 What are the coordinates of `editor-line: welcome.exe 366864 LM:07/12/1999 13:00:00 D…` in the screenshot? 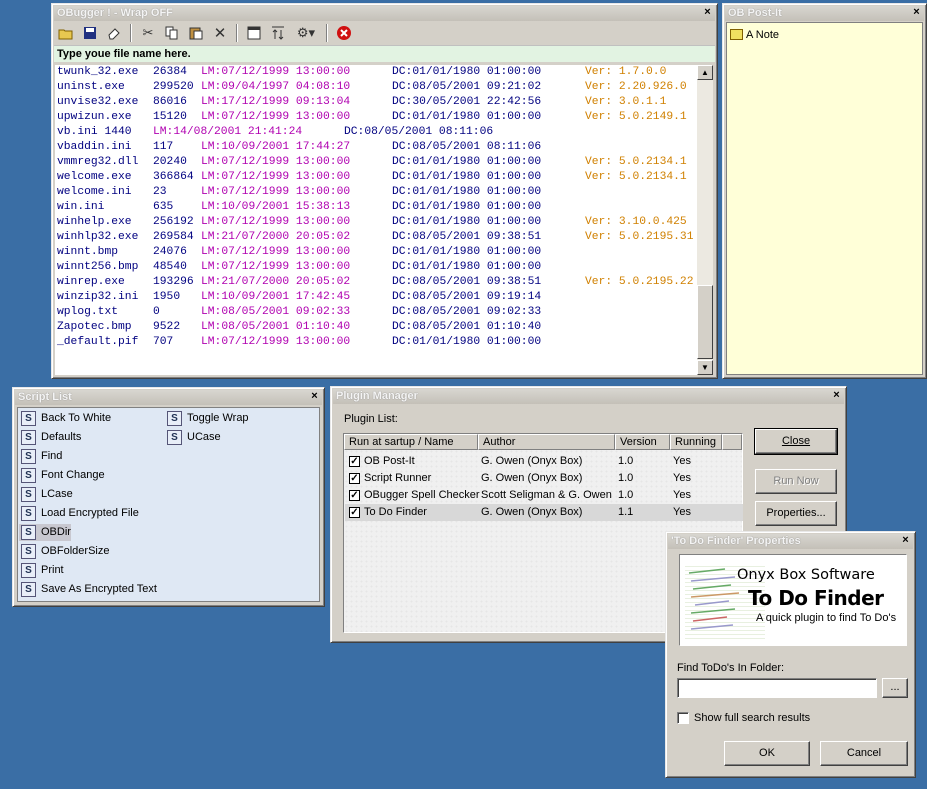 It's located at (377, 177).